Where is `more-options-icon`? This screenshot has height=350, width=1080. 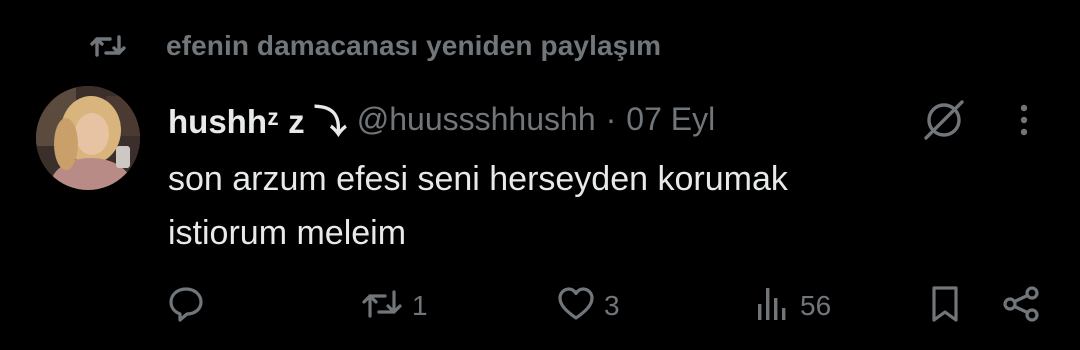
more-options-icon is located at coordinates (1024, 120).